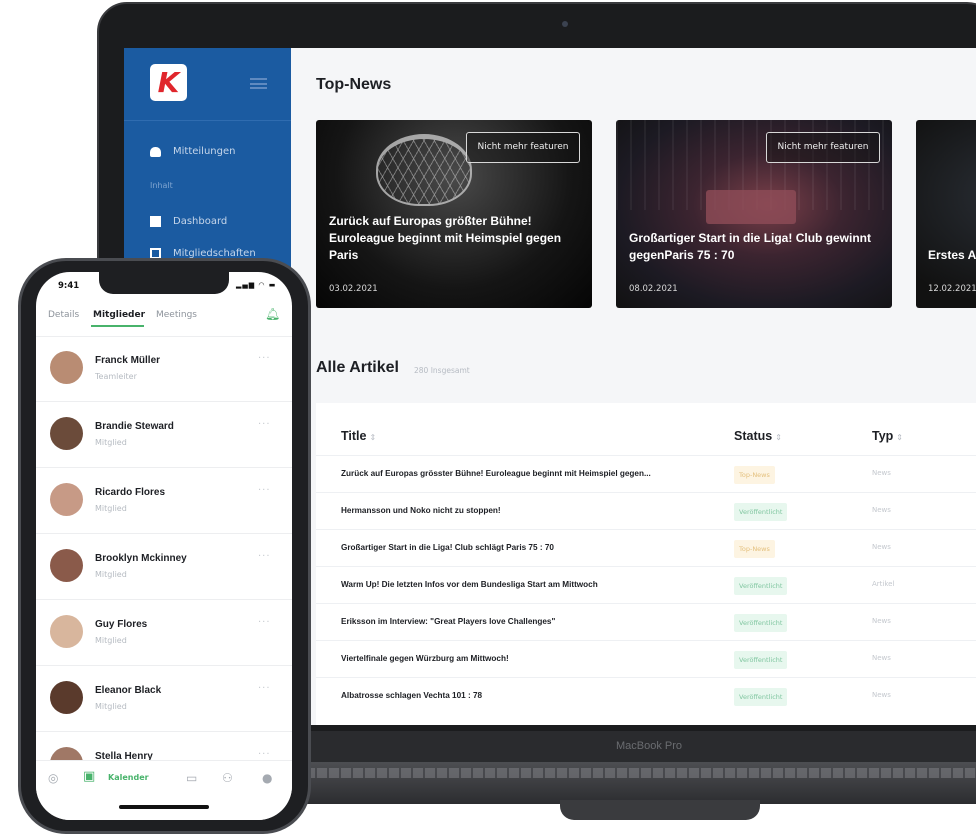  I want to click on member-role: Teamleiter, so click(116, 376).